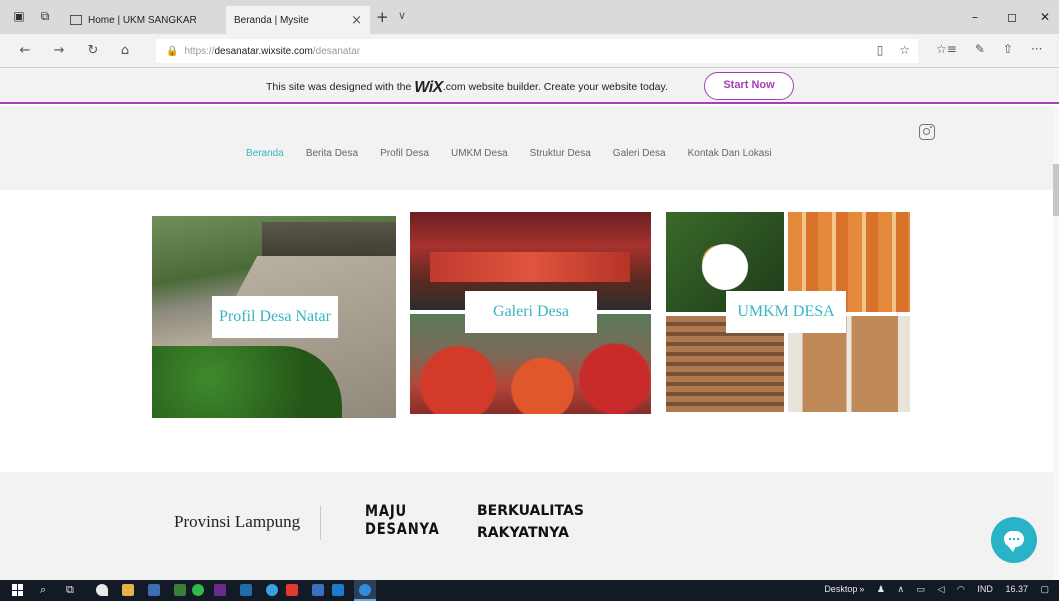 The height and width of the screenshot is (601, 1059). Describe the element at coordinates (921, 589) in the screenshot. I see `battery-icon: ▭` at that location.